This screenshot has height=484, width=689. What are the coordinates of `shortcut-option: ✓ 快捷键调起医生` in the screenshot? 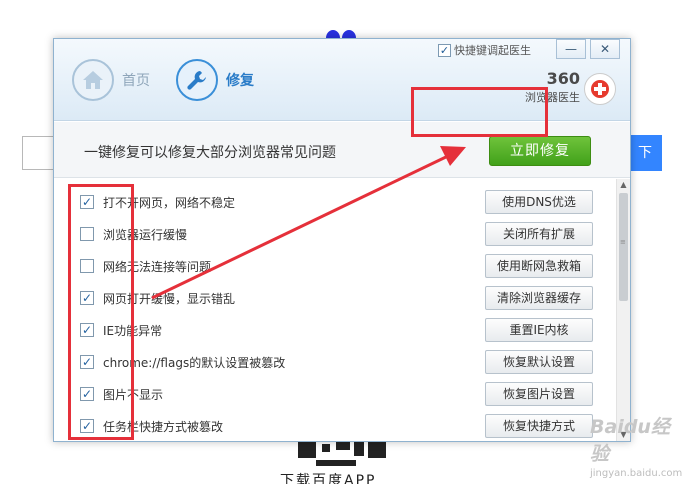 It's located at (484, 50).